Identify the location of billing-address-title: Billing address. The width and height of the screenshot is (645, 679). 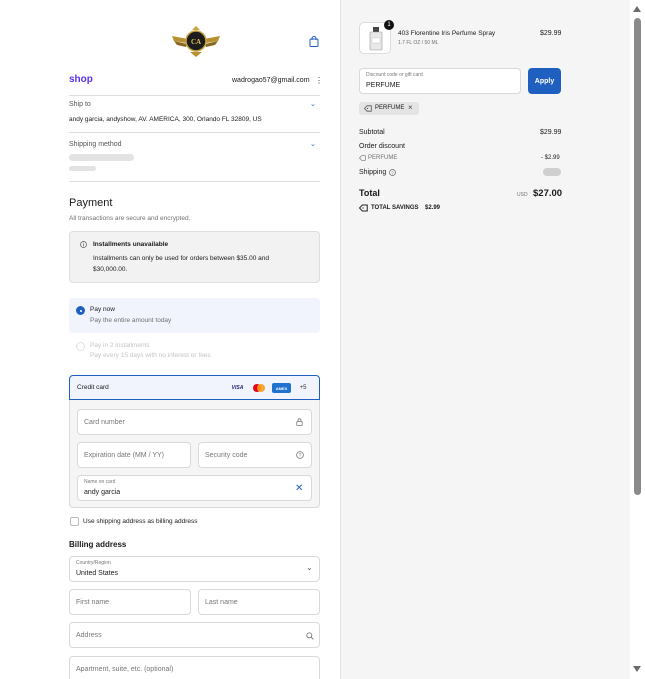
(98, 544).